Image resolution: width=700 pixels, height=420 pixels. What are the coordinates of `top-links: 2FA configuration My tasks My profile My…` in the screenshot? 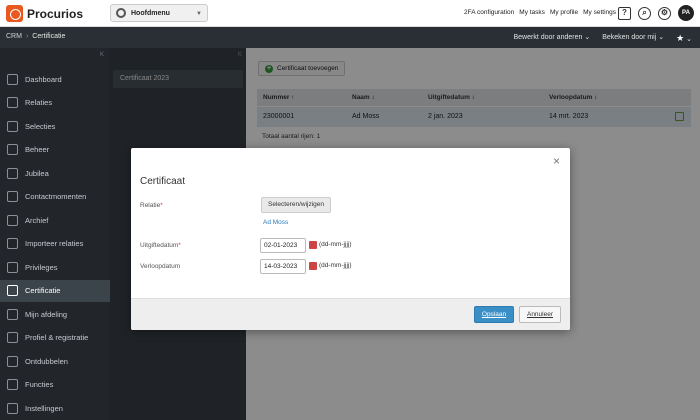 It's located at (540, 12).